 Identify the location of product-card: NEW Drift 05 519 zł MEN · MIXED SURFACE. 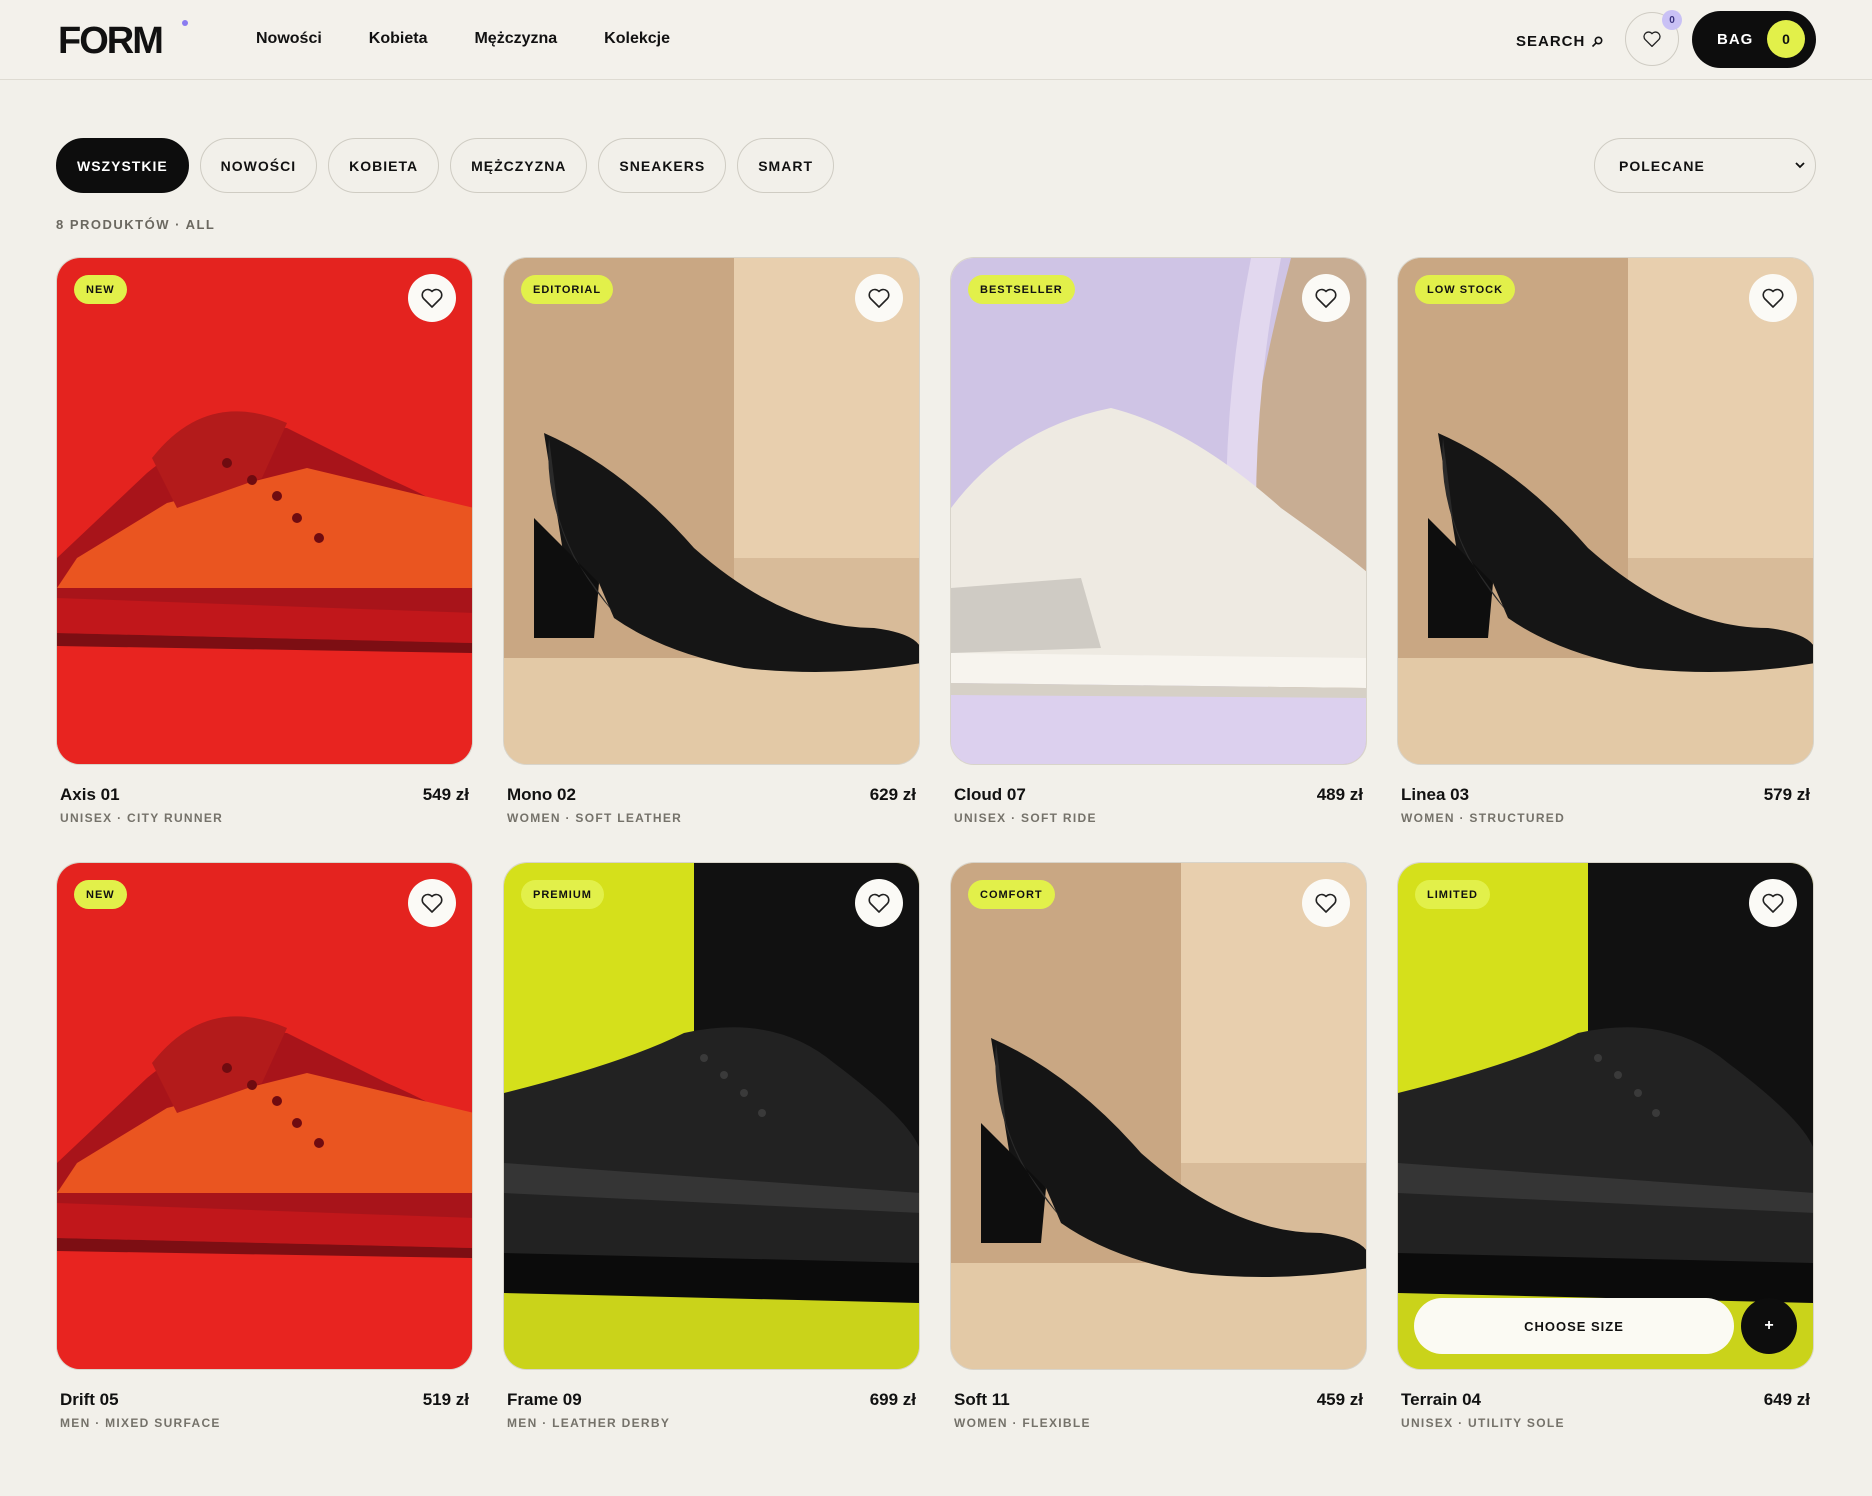
(264, 1146).